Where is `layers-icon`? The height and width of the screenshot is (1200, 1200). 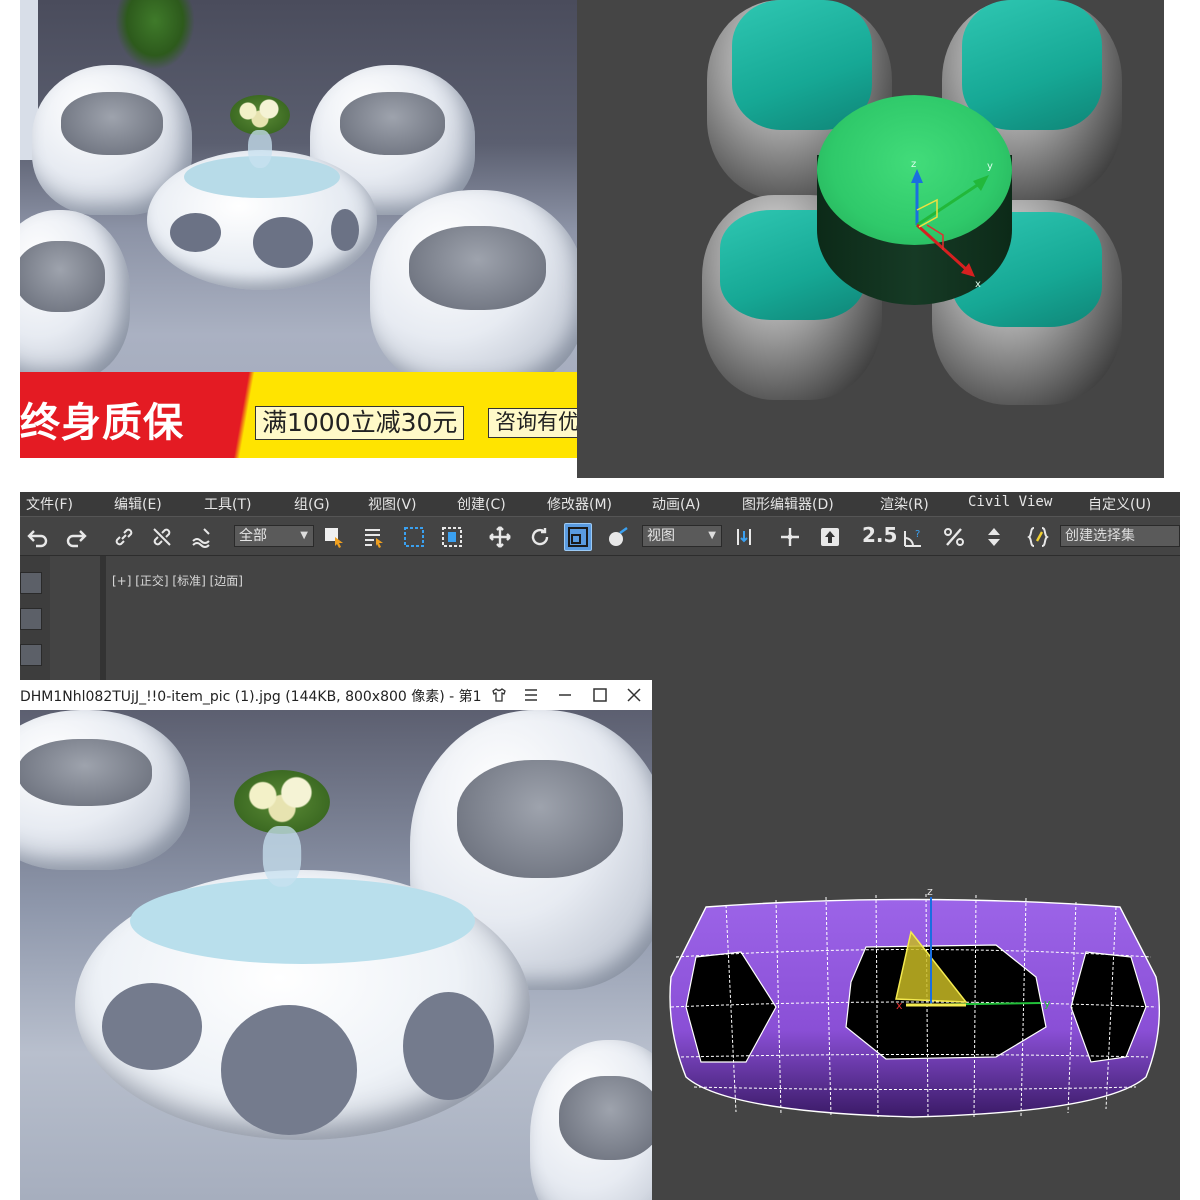
layers-icon is located at coordinates (31, 655).